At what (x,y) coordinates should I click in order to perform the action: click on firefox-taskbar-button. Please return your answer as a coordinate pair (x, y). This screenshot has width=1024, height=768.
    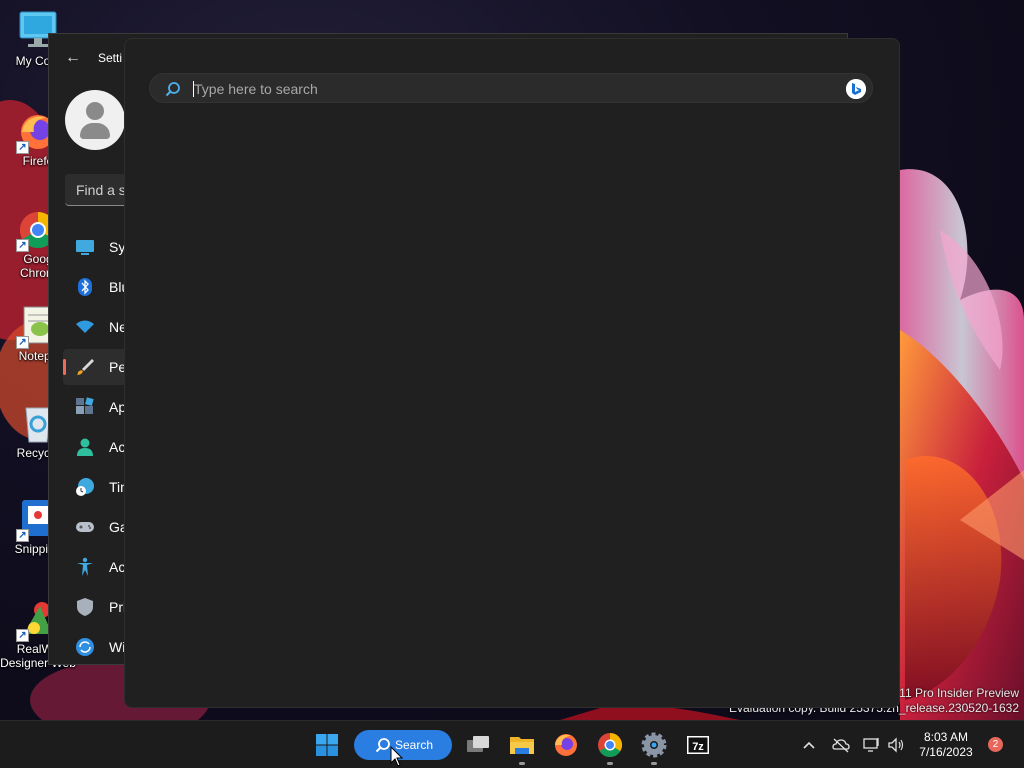
    Looking at the image, I should click on (566, 745).